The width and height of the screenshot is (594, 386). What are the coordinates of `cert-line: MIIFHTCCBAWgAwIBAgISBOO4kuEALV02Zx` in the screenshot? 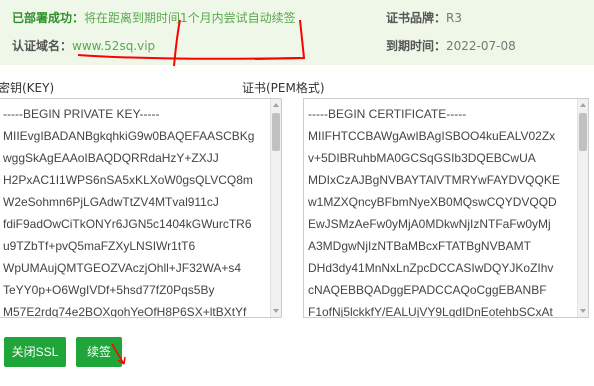 It's located at (432, 136).